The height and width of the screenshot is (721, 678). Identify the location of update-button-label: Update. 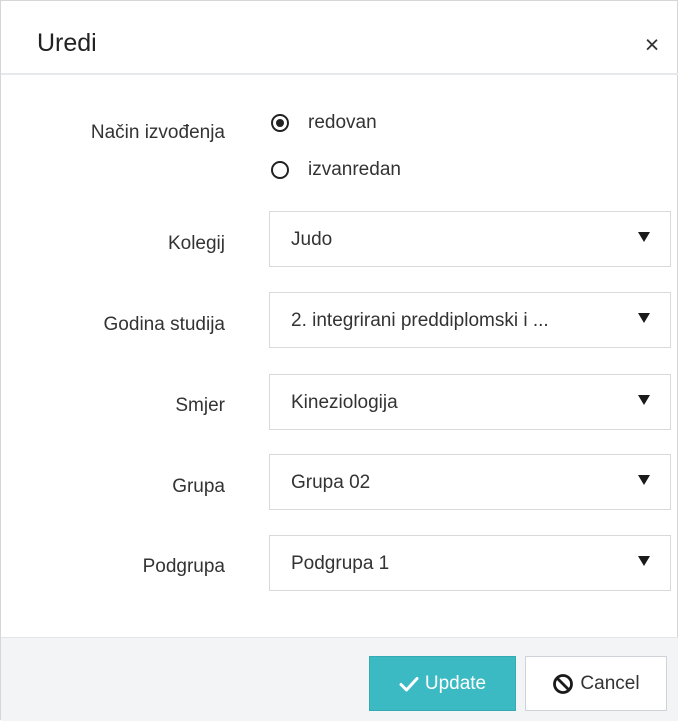
(455, 683).